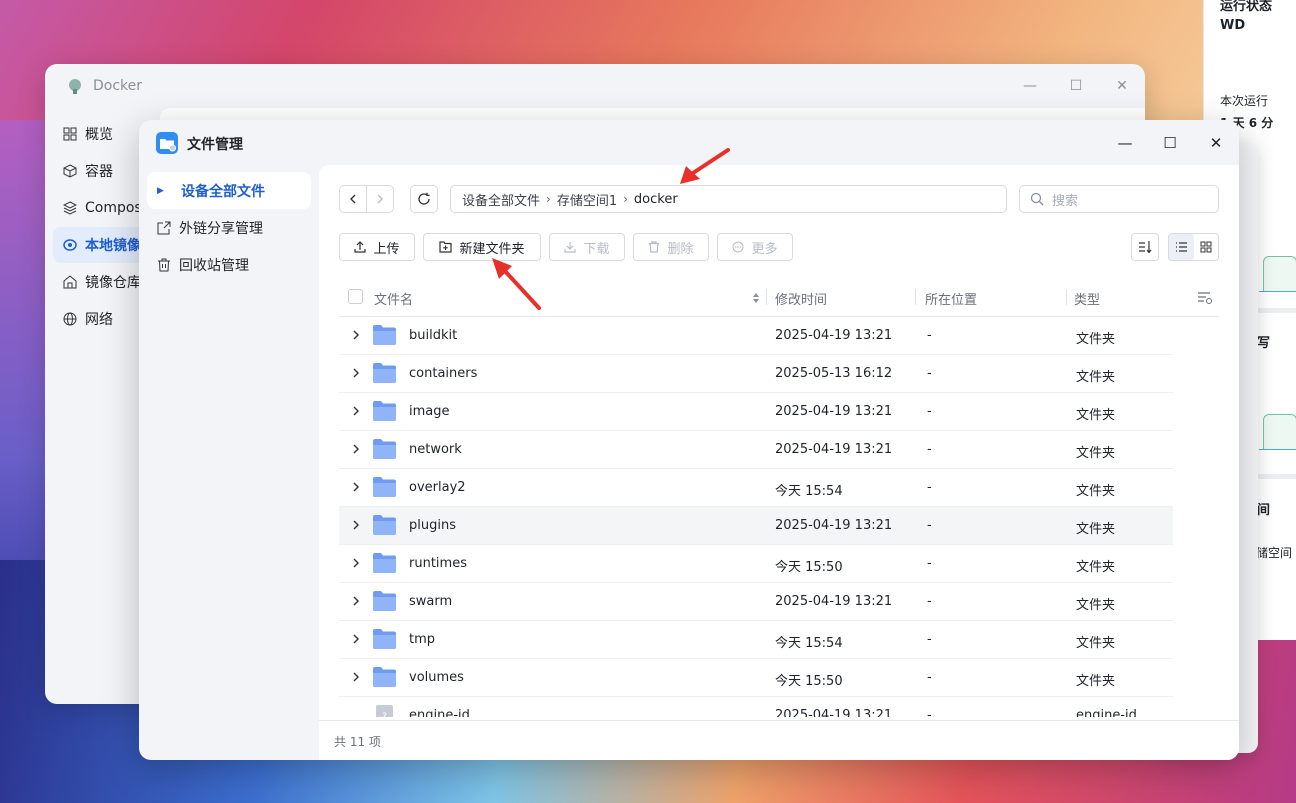 The width and height of the screenshot is (1296, 803). I want to click on table-row: image 2025-04-19 13:21 - 文件夹, so click(756, 412).